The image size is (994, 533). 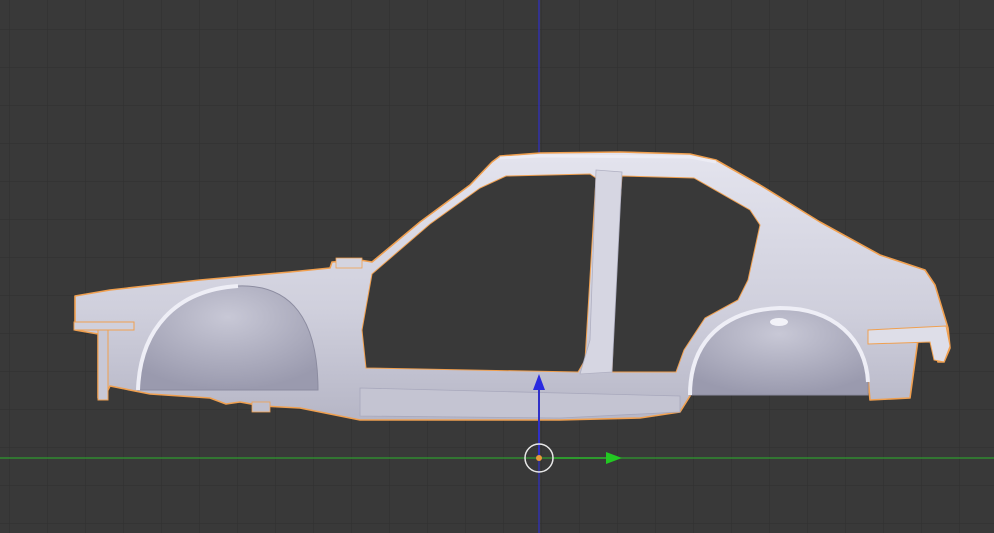 I want to click on strut-tower, so click(x=349, y=263).